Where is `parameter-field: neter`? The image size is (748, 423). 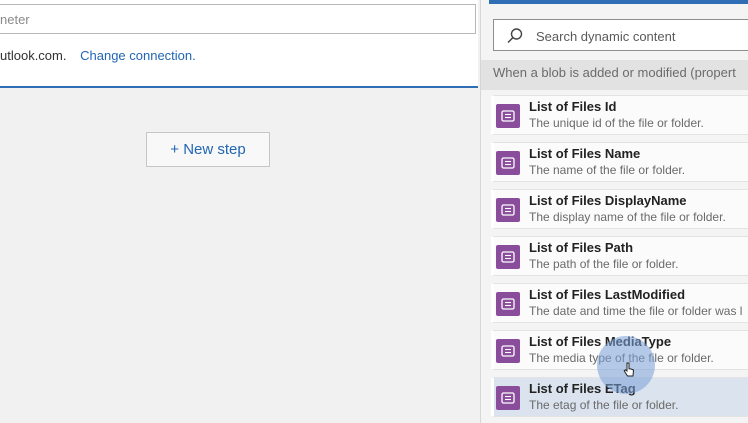
parameter-field: neter is located at coordinates (238, 19).